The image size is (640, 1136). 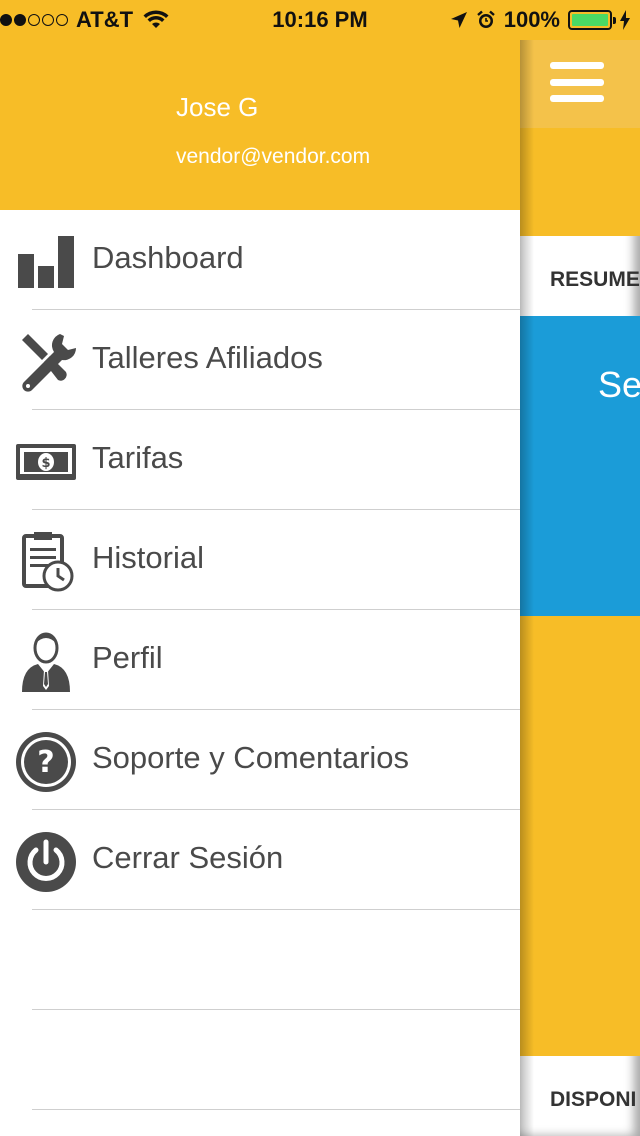 What do you see at coordinates (207, 357) in the screenshot?
I see `menu-item-label: Talleres Afiliados` at bounding box center [207, 357].